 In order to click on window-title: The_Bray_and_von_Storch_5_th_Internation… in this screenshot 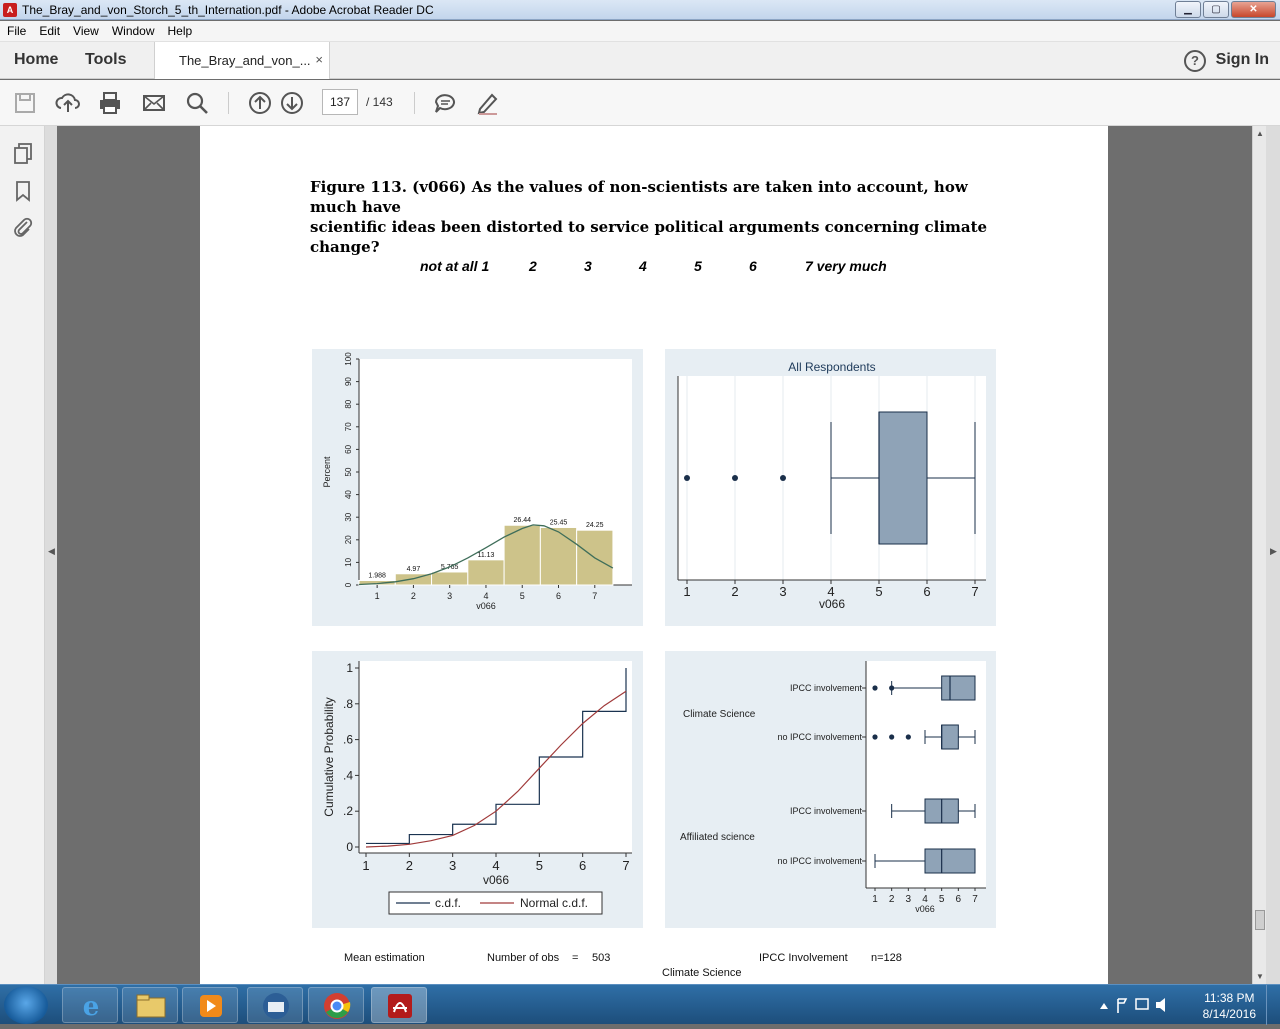, I will do `click(228, 10)`.